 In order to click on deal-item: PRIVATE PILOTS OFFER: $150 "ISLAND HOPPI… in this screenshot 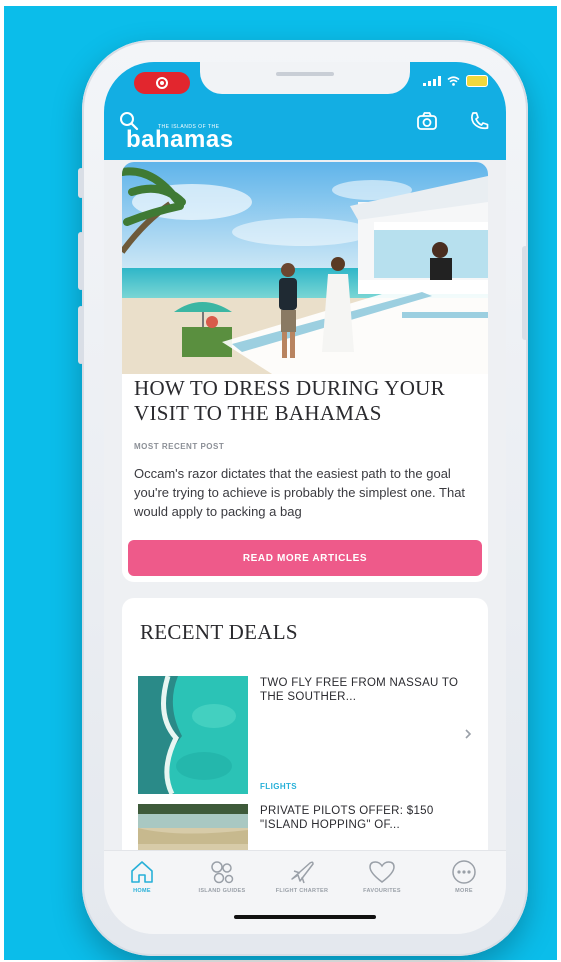, I will do `click(308, 827)`.